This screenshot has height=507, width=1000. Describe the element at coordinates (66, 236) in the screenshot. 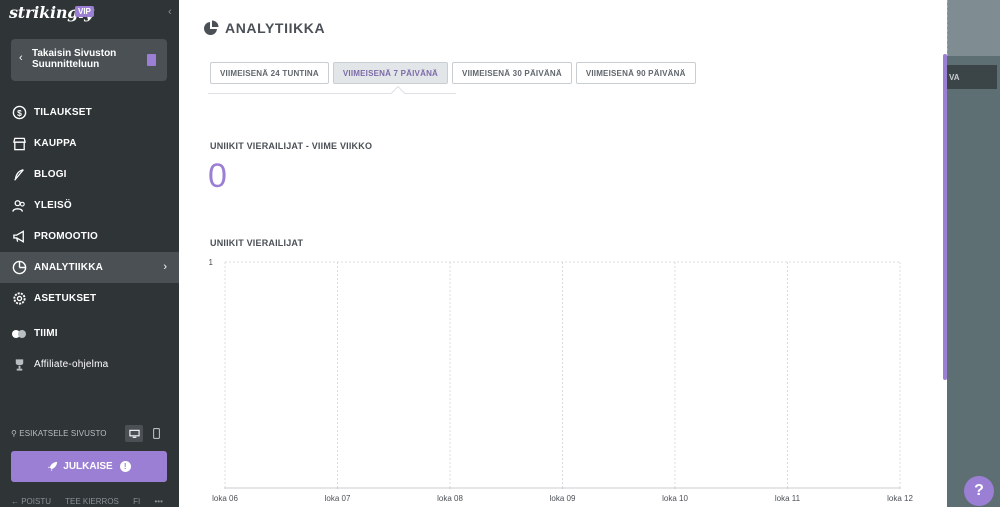

I see `sidebar-item-label: PROMOOTIO` at that location.